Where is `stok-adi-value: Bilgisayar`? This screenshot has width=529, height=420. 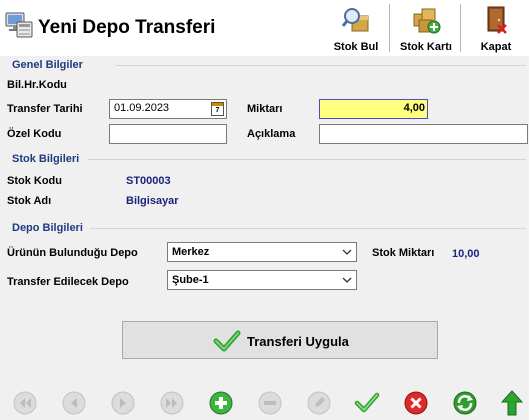 stok-adi-value: Bilgisayar is located at coordinates (152, 201).